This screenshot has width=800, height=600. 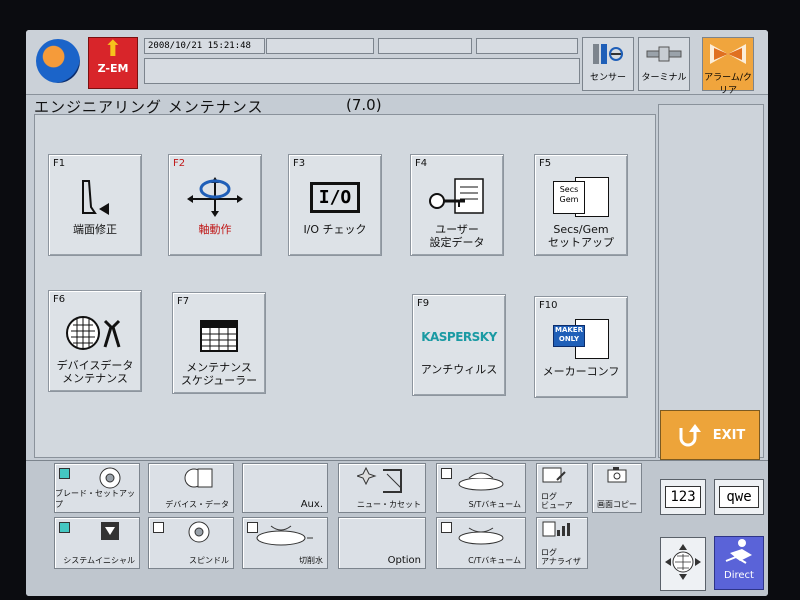 I want to click on cursor-pad-icon, so click(x=683, y=562).